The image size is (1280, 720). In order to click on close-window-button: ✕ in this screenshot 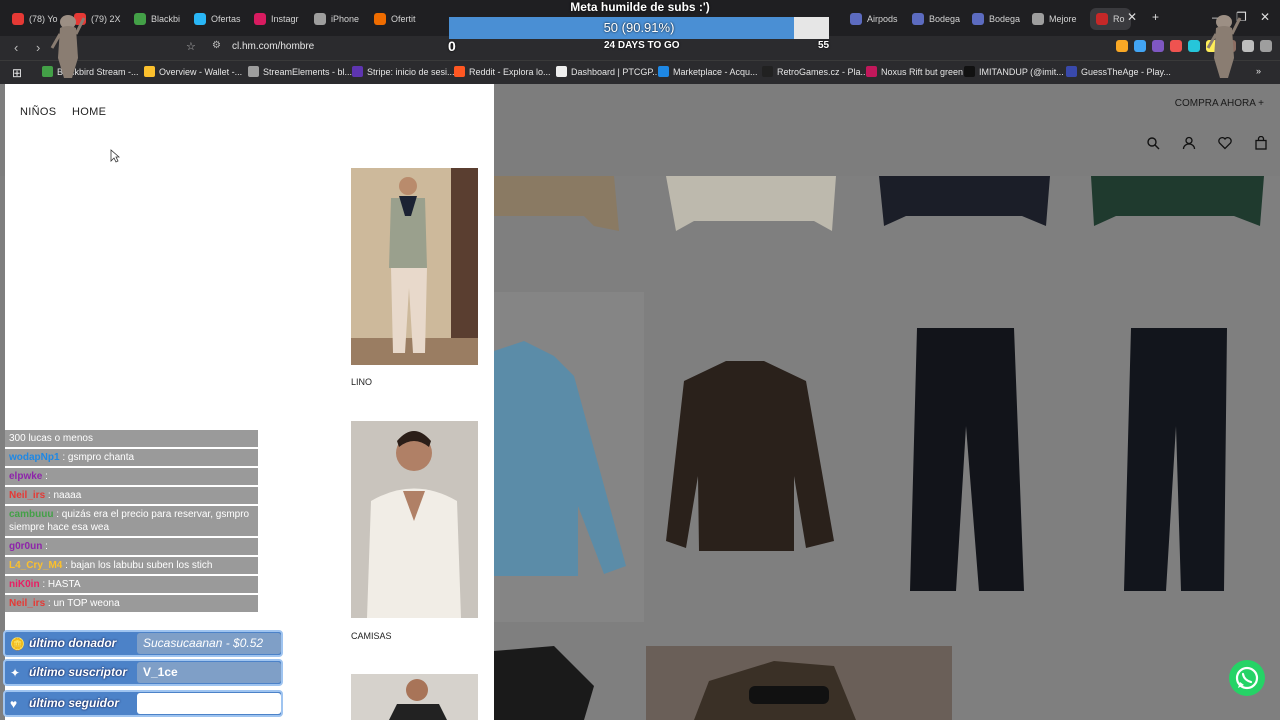, I will do `click(1265, 17)`.